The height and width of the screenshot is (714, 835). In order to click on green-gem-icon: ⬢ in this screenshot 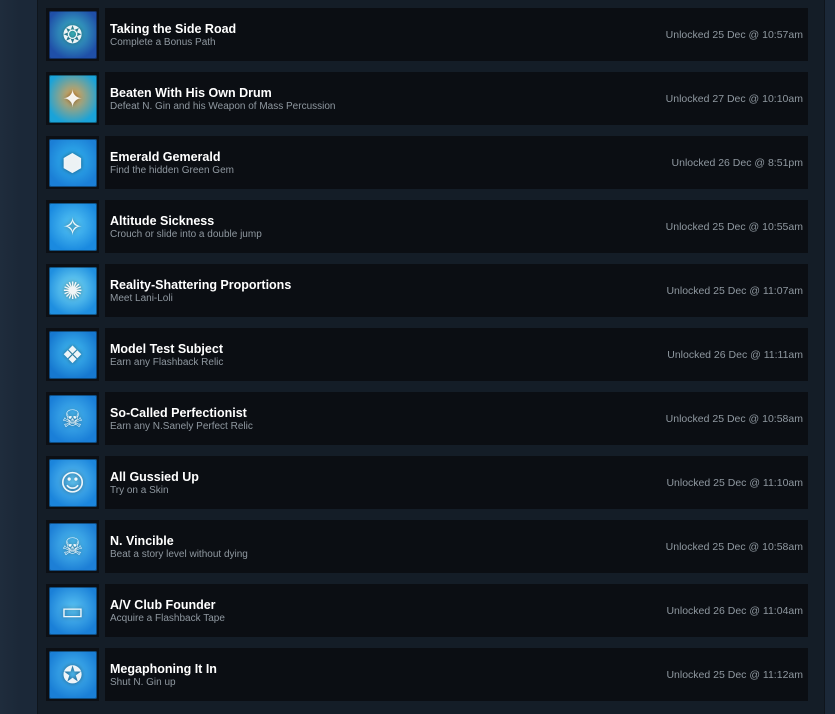, I will do `click(72, 162)`.